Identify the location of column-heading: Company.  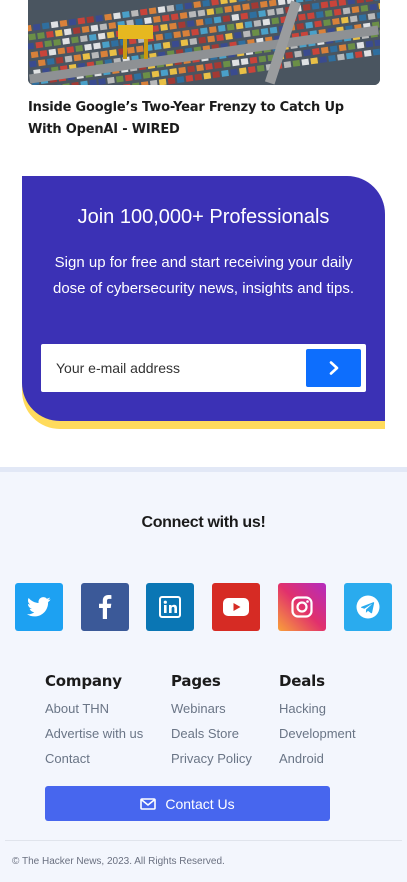
(83, 681).